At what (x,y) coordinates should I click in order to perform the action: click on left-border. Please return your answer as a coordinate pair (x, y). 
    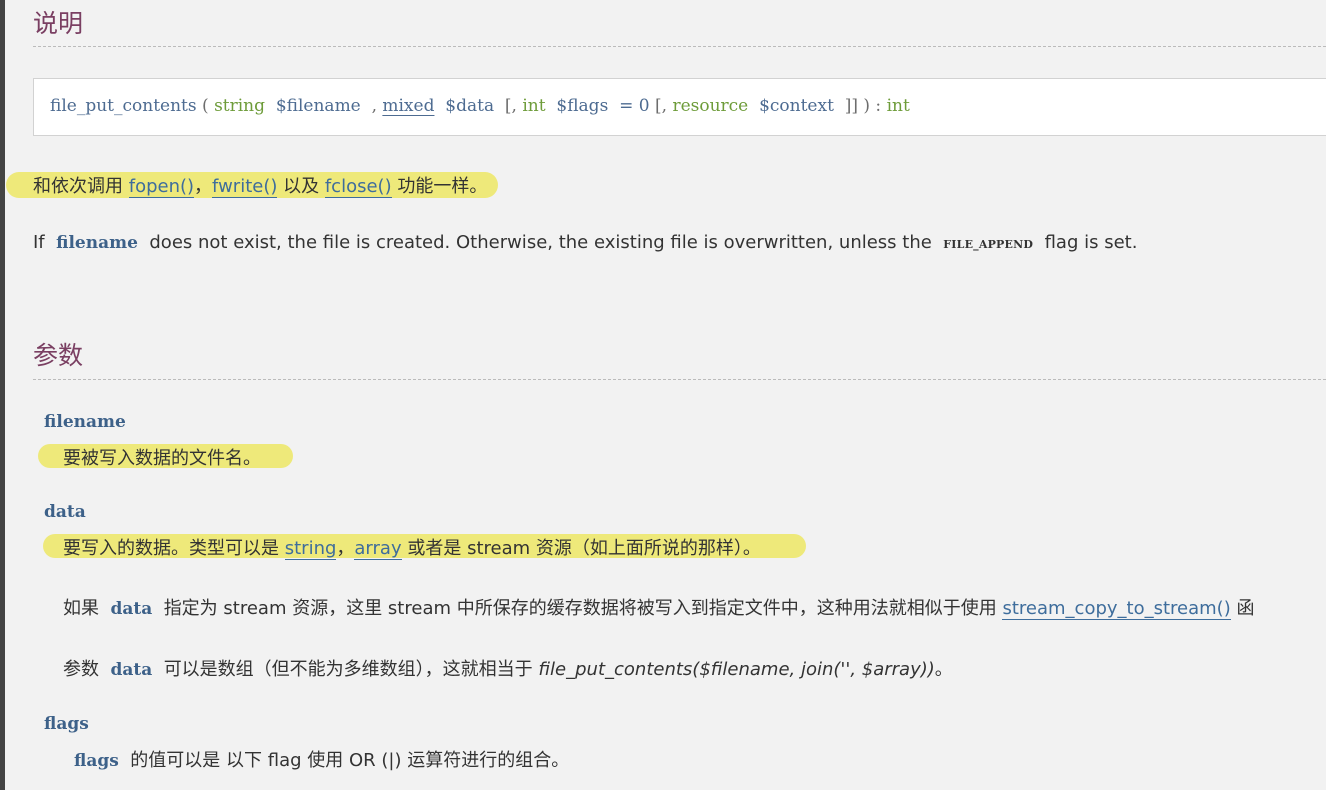
    Looking at the image, I should click on (2, 395).